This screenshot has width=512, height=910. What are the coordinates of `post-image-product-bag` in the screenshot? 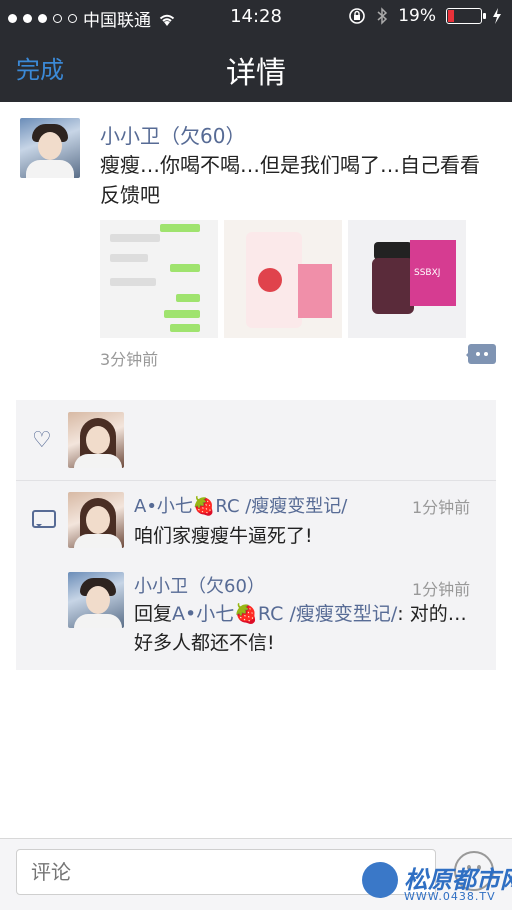 It's located at (283, 279).